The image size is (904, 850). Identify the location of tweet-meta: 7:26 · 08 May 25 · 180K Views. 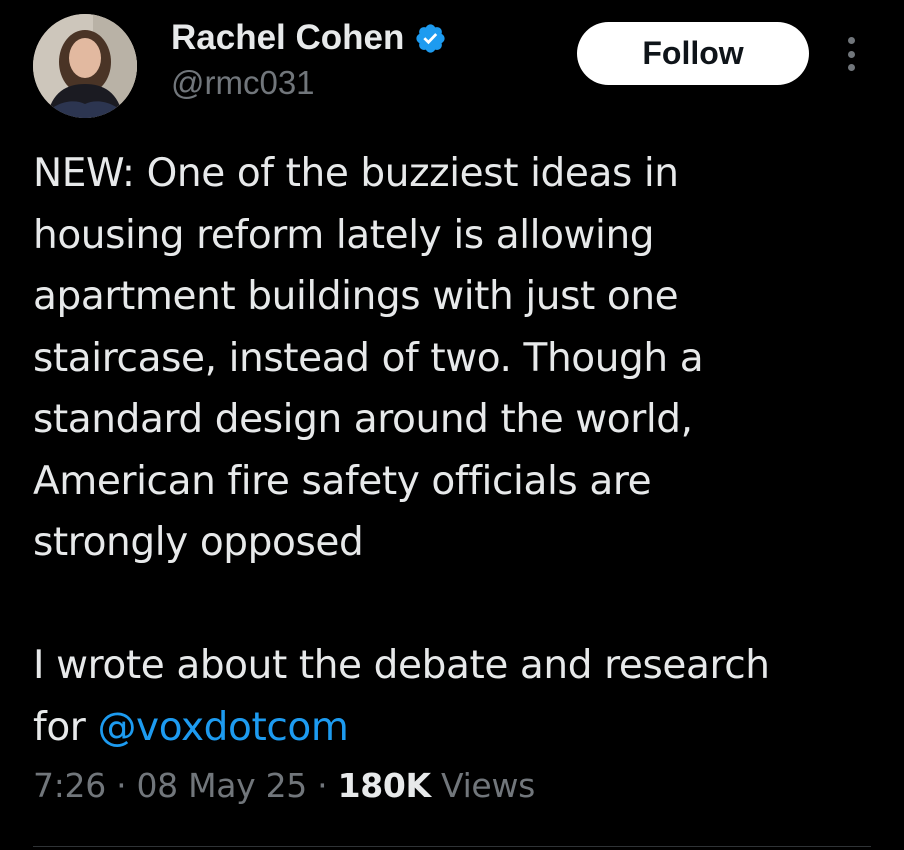
(284, 785).